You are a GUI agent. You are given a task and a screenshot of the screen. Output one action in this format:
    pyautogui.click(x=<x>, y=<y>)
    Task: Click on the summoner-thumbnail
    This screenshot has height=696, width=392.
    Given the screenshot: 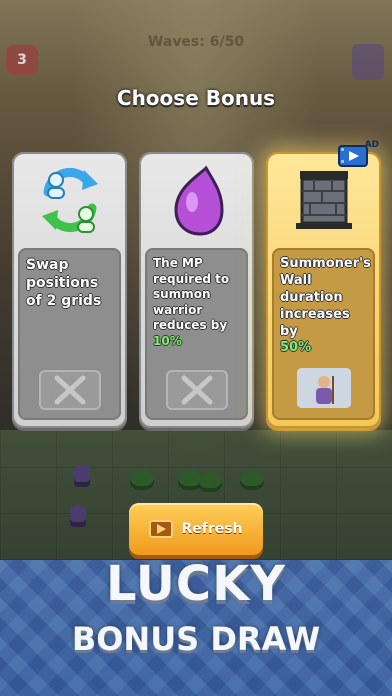 What is the action you would take?
    pyautogui.click(x=323, y=388)
    